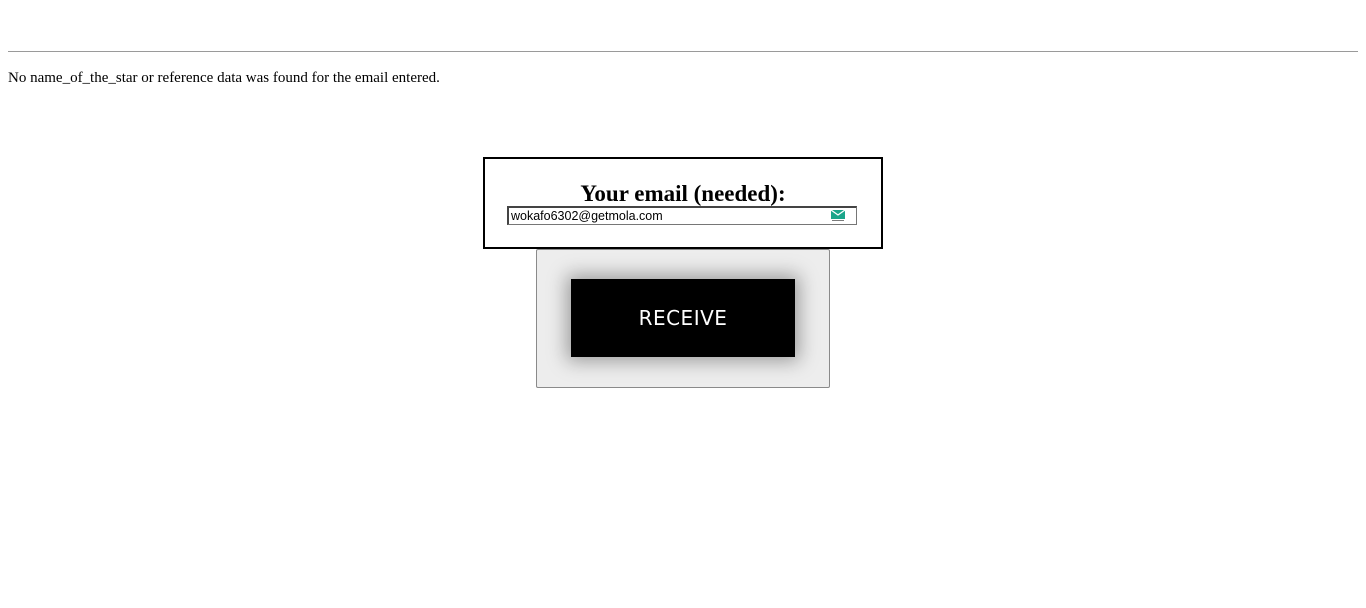 This screenshot has height=608, width=1366. I want to click on receive-panel: RECEIVE, so click(683, 318).